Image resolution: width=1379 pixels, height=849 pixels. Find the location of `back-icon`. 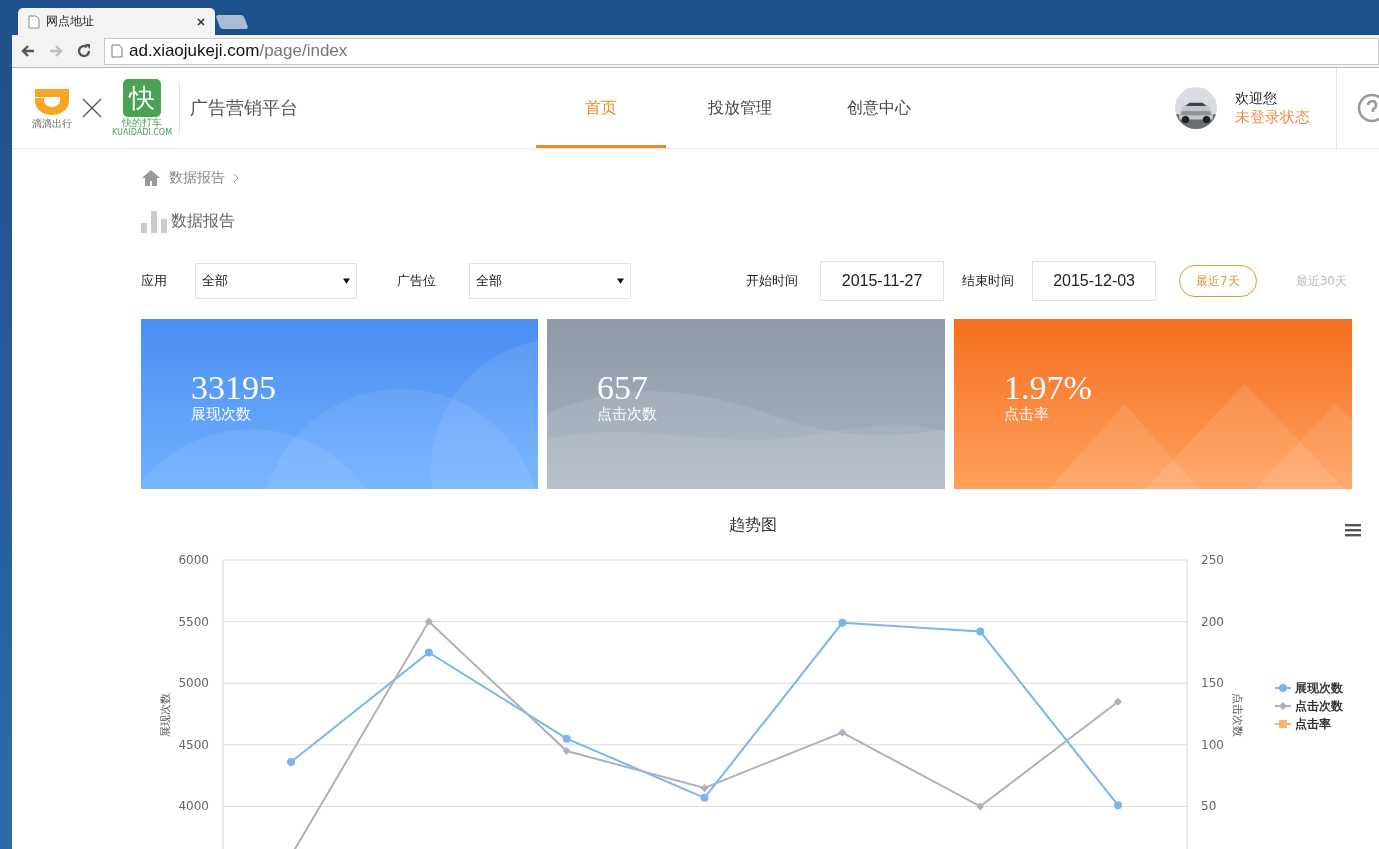

back-icon is located at coordinates (28, 51).